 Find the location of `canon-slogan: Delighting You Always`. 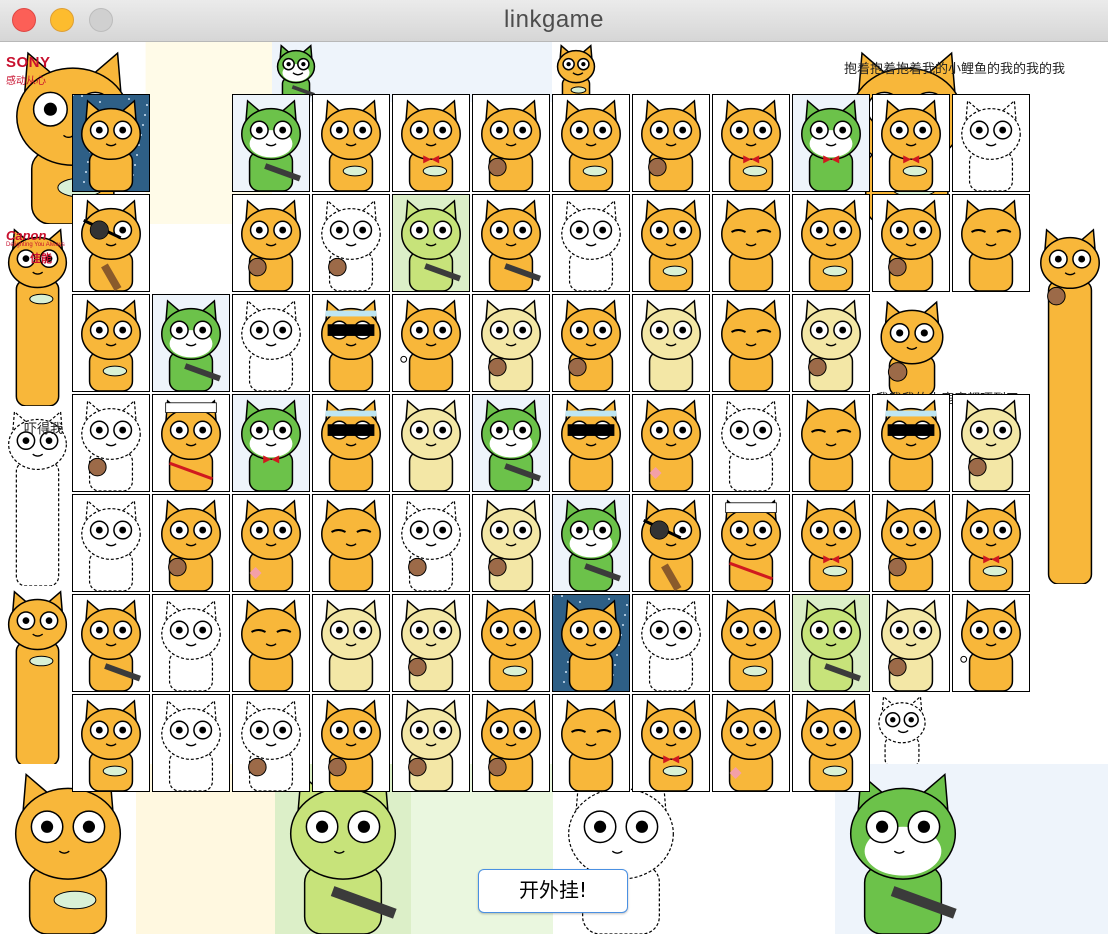

canon-slogan: Delighting You Always is located at coordinates (35, 245).